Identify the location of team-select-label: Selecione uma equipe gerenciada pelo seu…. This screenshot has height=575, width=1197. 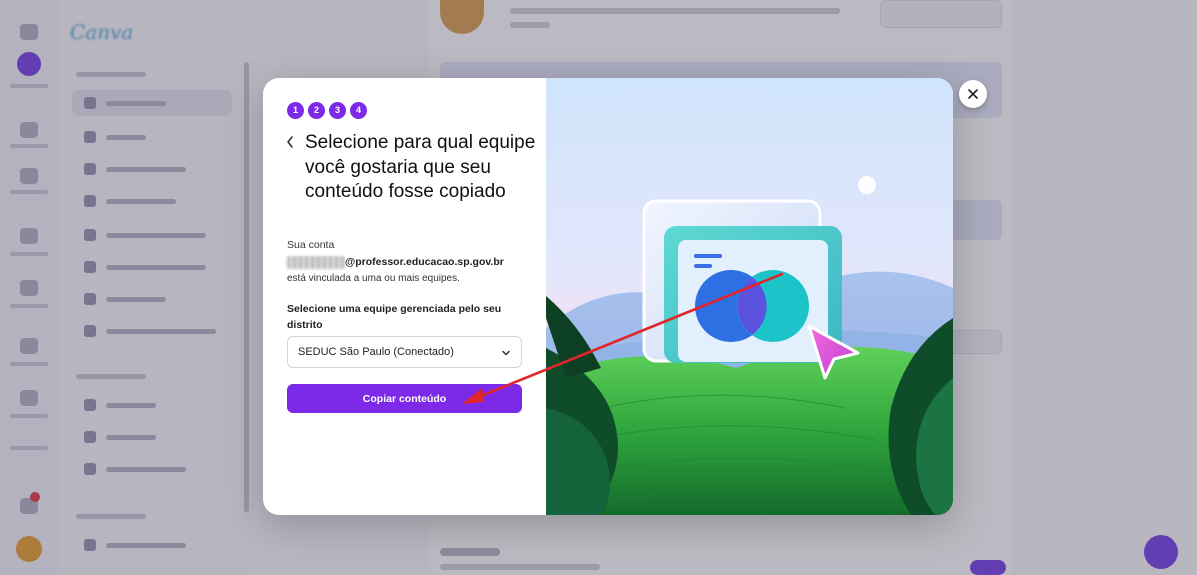
(394, 317).